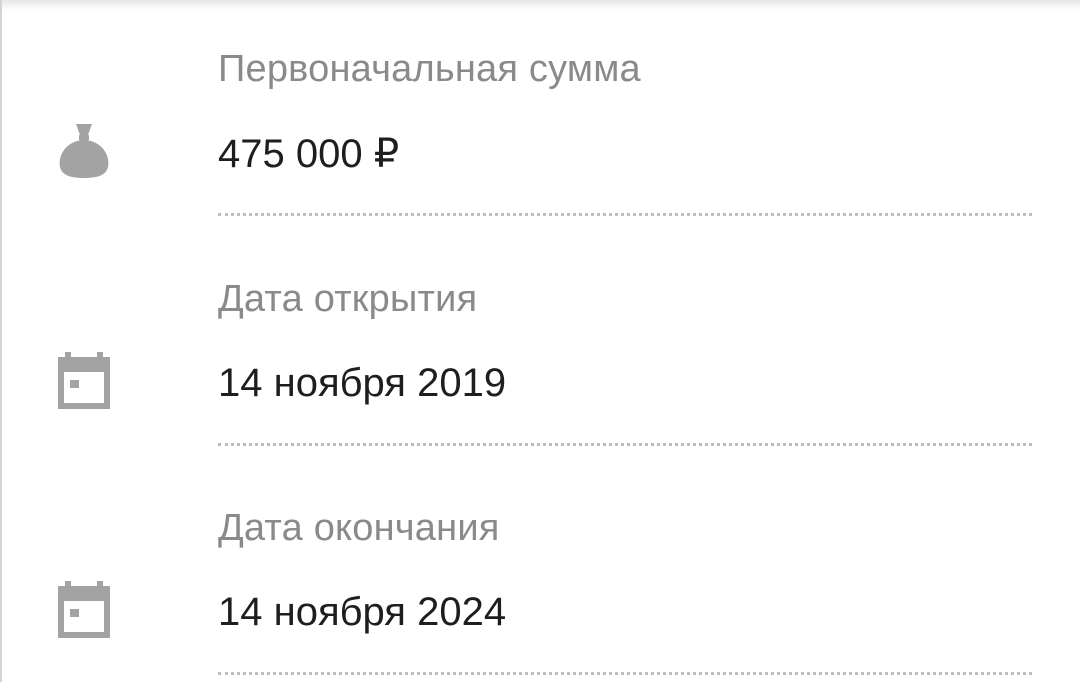 The image size is (1080, 682). I want to click on field-label: Дата открытия, so click(348, 299).